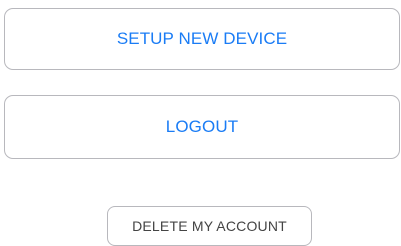 Image resolution: width=401 pixels, height=246 pixels. I want to click on delete-account-label: DELETE MY ACCOUNT, so click(209, 226).